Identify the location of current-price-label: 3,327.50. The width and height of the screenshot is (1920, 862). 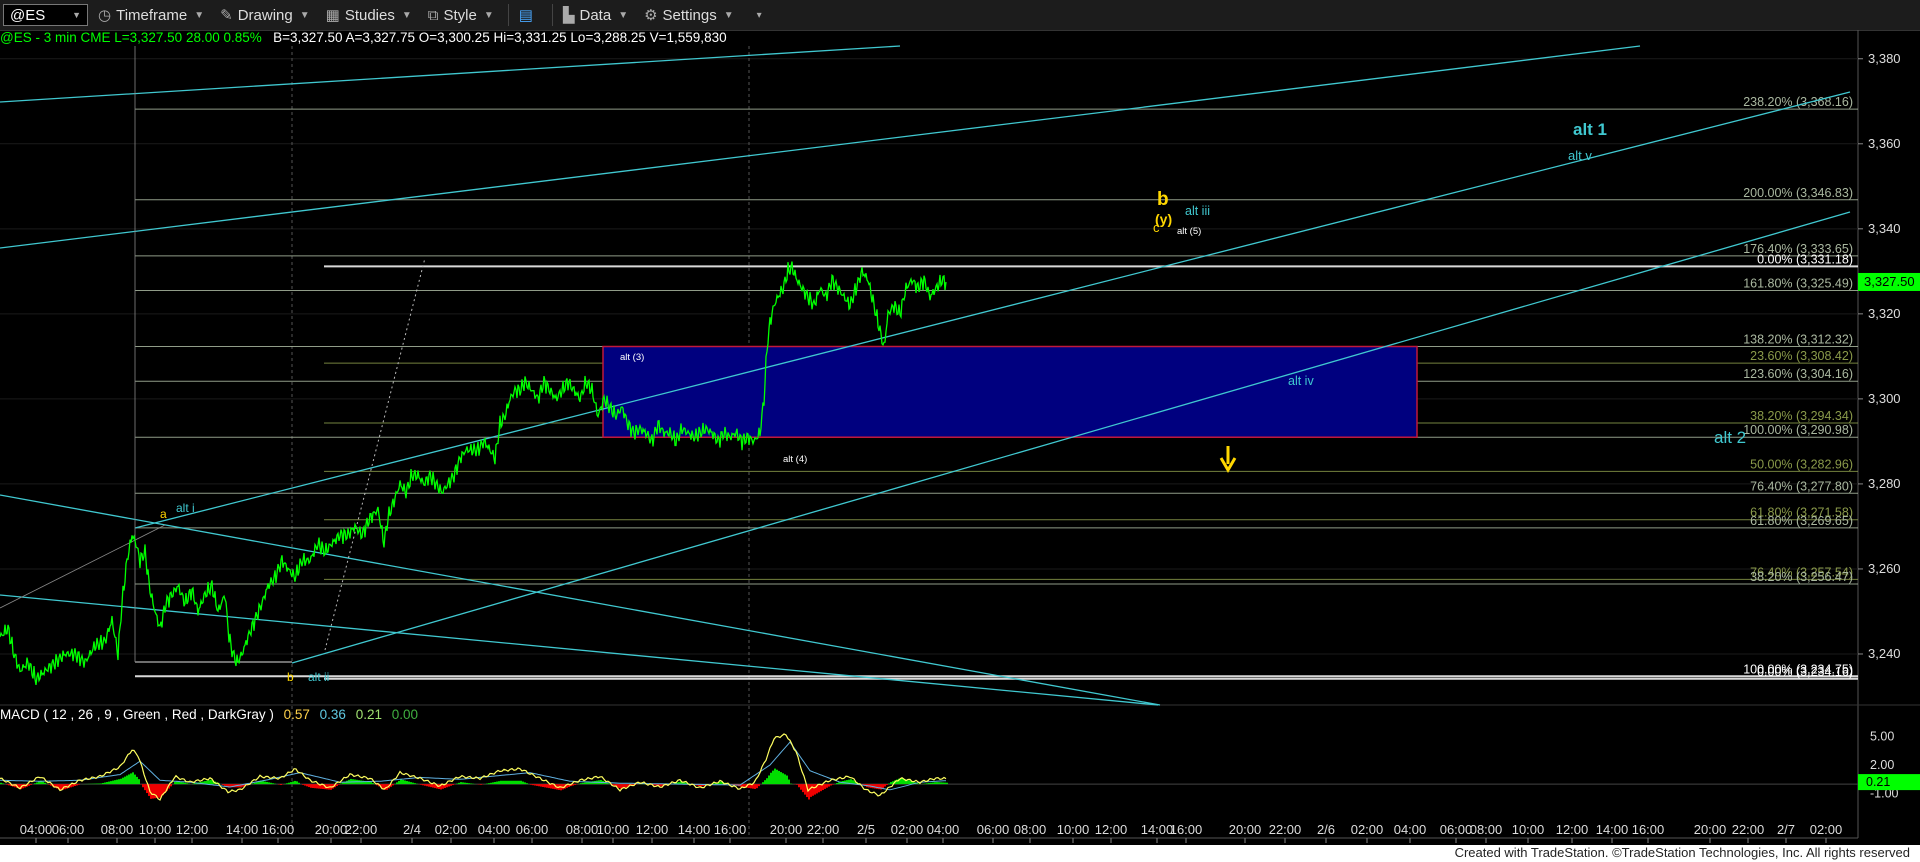
(1889, 281).